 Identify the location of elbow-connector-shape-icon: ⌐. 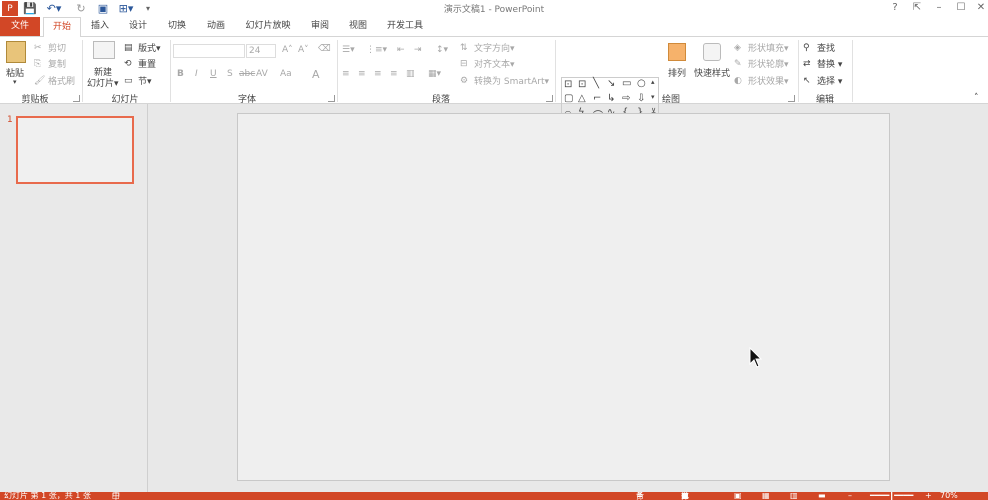
(597, 98).